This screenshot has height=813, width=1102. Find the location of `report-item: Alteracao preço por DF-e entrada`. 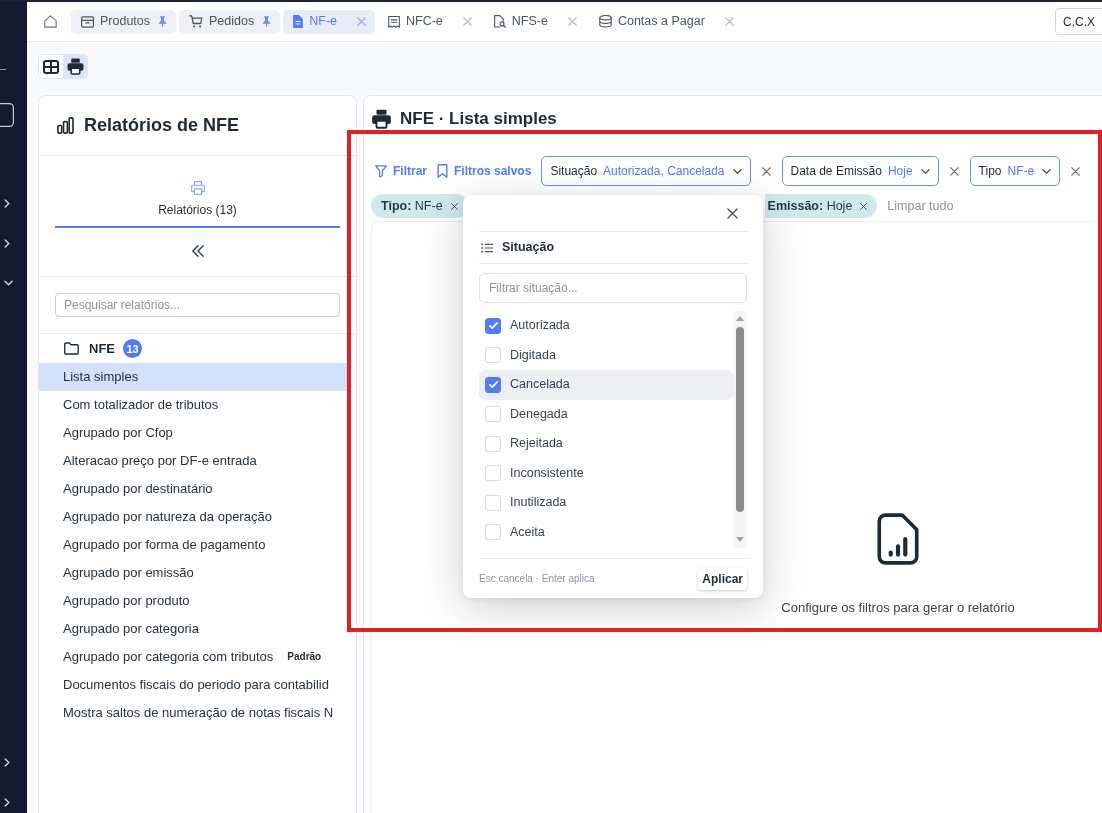

report-item: Alteracao preço por DF-e entrada is located at coordinates (195, 460).